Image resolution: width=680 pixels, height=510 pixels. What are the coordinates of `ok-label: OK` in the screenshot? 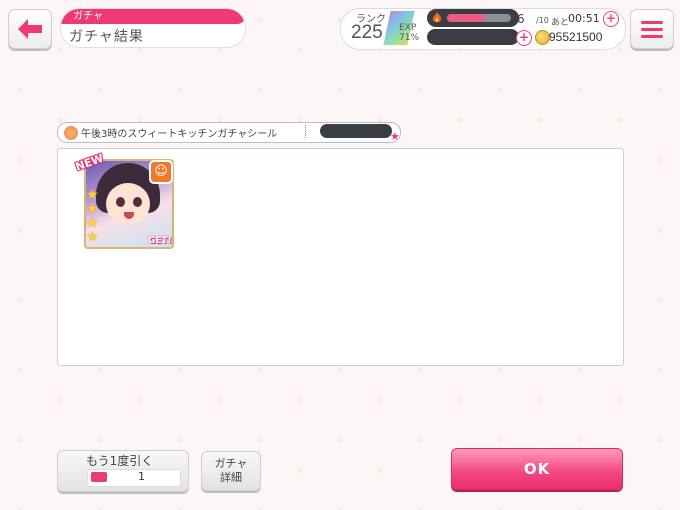 It's located at (537, 469).